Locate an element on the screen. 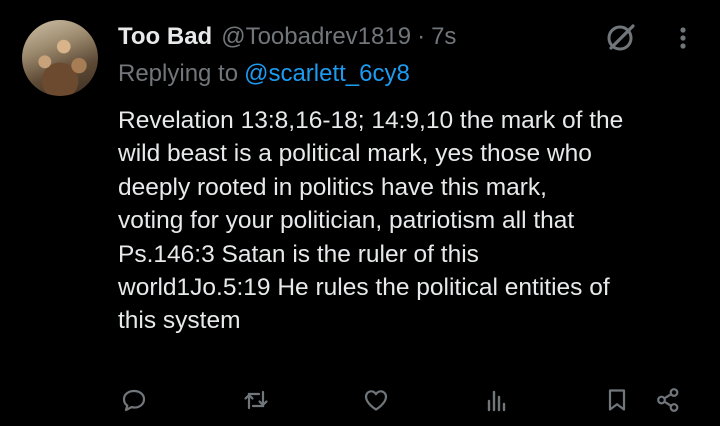 Image resolution: width=720 pixels, height=426 pixels. share-button is located at coordinates (668, 400).